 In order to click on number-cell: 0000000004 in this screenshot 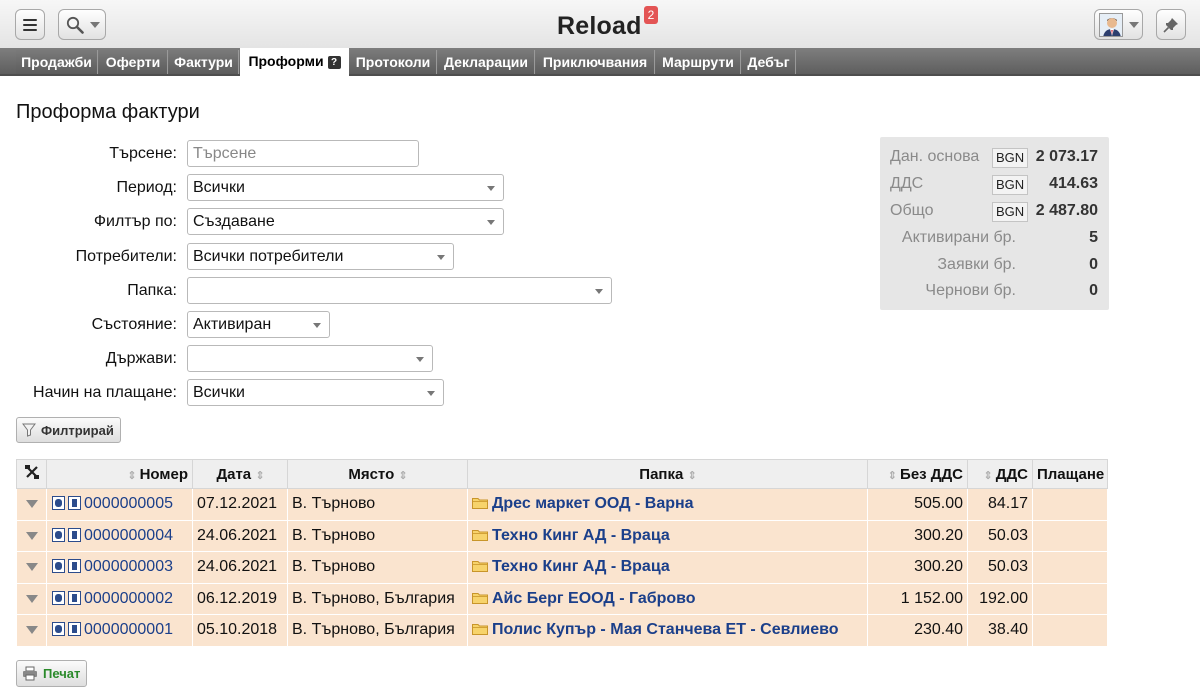, I will do `click(119, 535)`.